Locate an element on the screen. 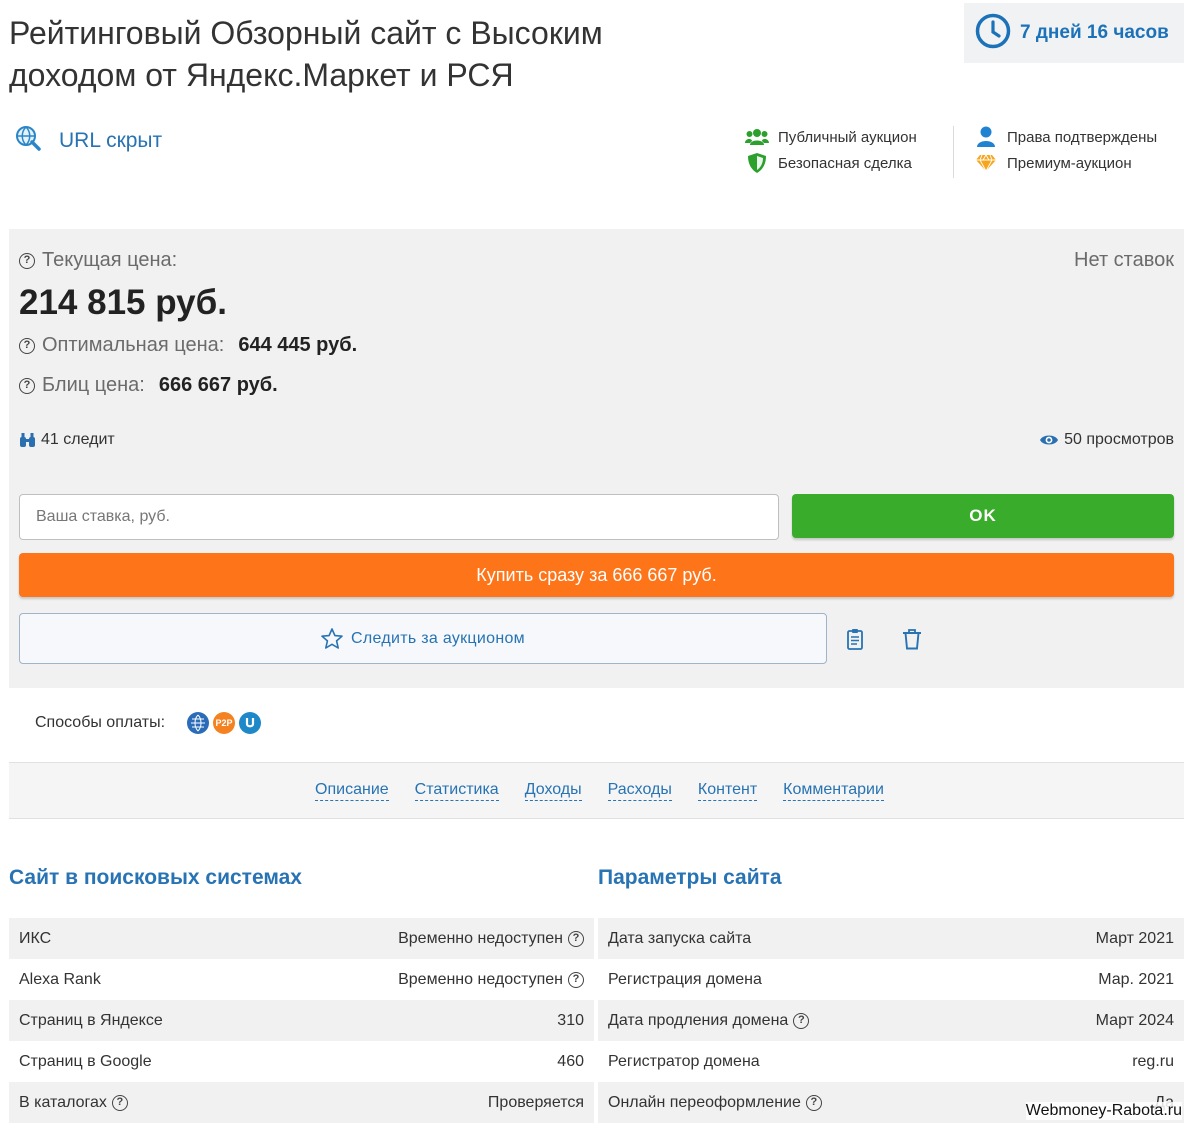  badge-public-auction: Публичный аукцион is located at coordinates (831, 137).